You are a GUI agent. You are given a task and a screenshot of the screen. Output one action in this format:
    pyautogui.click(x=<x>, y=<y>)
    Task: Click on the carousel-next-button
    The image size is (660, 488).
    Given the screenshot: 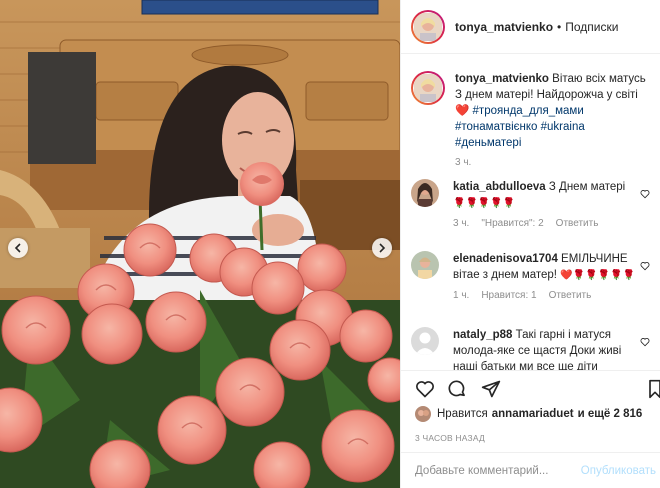 What is the action you would take?
    pyautogui.click(x=382, y=248)
    